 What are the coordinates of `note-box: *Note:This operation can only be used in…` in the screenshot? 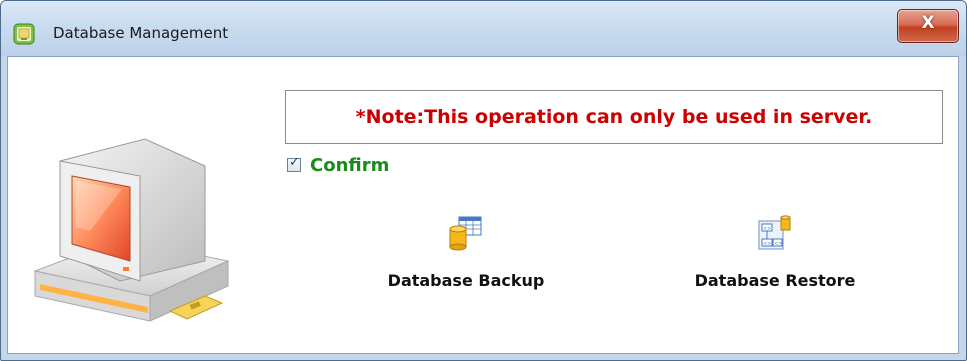 It's located at (614, 117).